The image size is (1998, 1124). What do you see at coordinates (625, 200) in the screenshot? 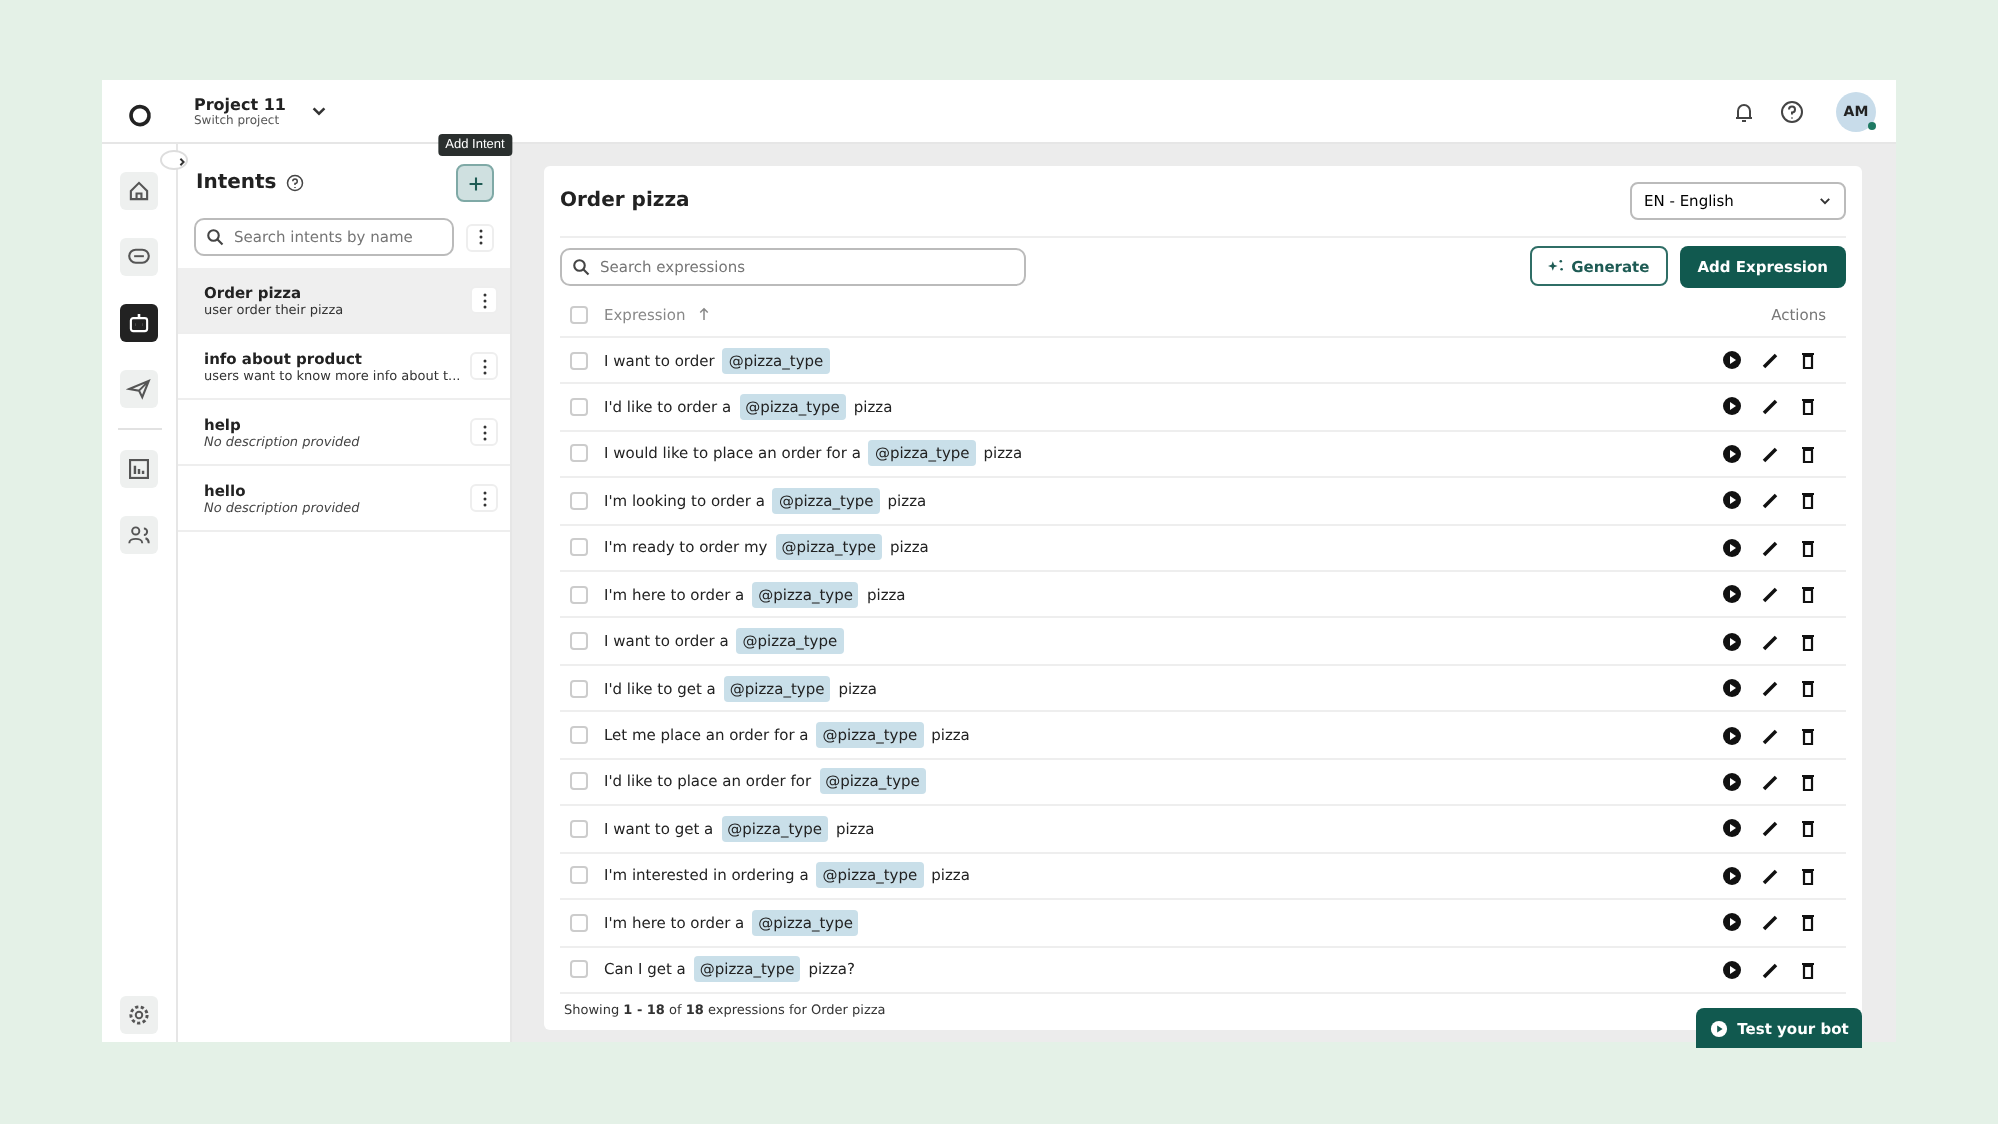
I see `intent-title: Order pizza` at bounding box center [625, 200].